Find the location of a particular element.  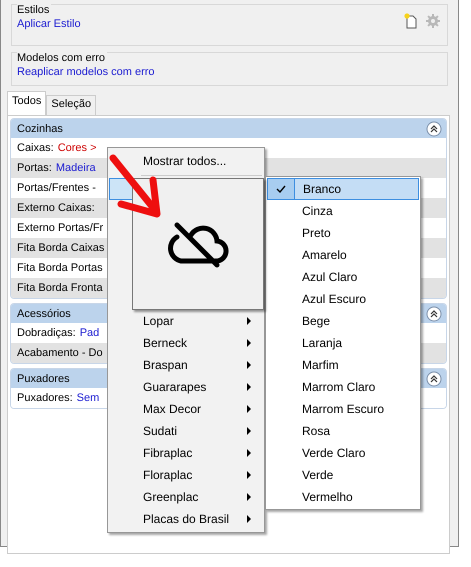

property-label: Portas/Frentes - is located at coordinates (56, 188).